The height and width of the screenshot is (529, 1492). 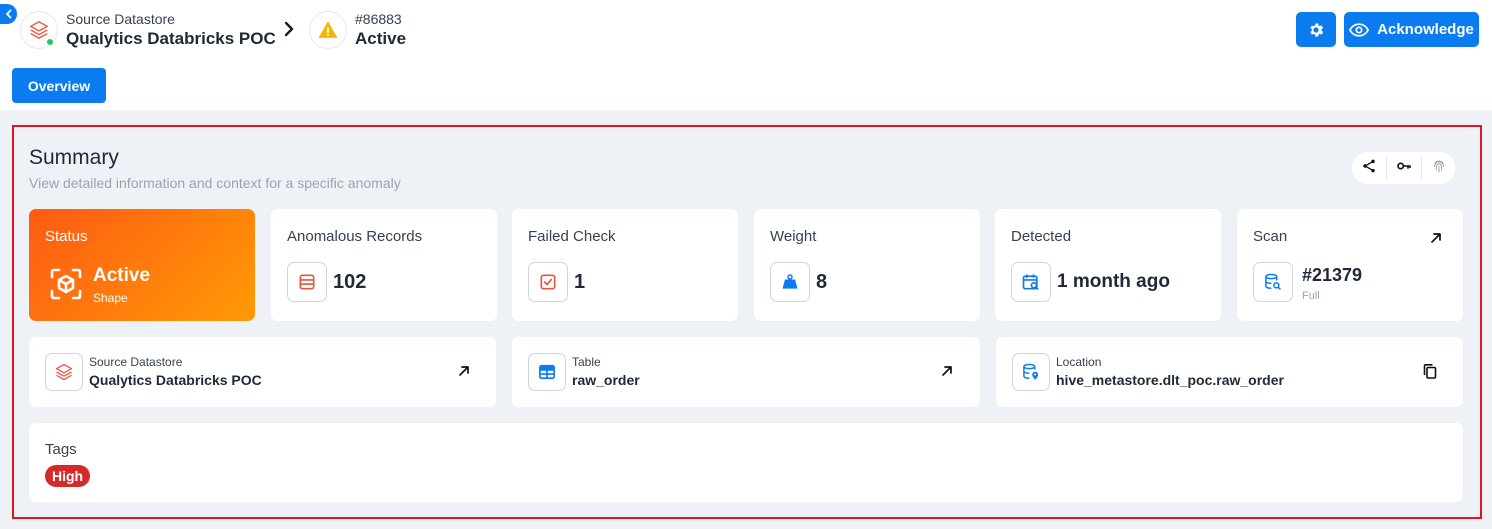 What do you see at coordinates (580, 282) in the screenshot?
I see `failed-check-value: 1` at bounding box center [580, 282].